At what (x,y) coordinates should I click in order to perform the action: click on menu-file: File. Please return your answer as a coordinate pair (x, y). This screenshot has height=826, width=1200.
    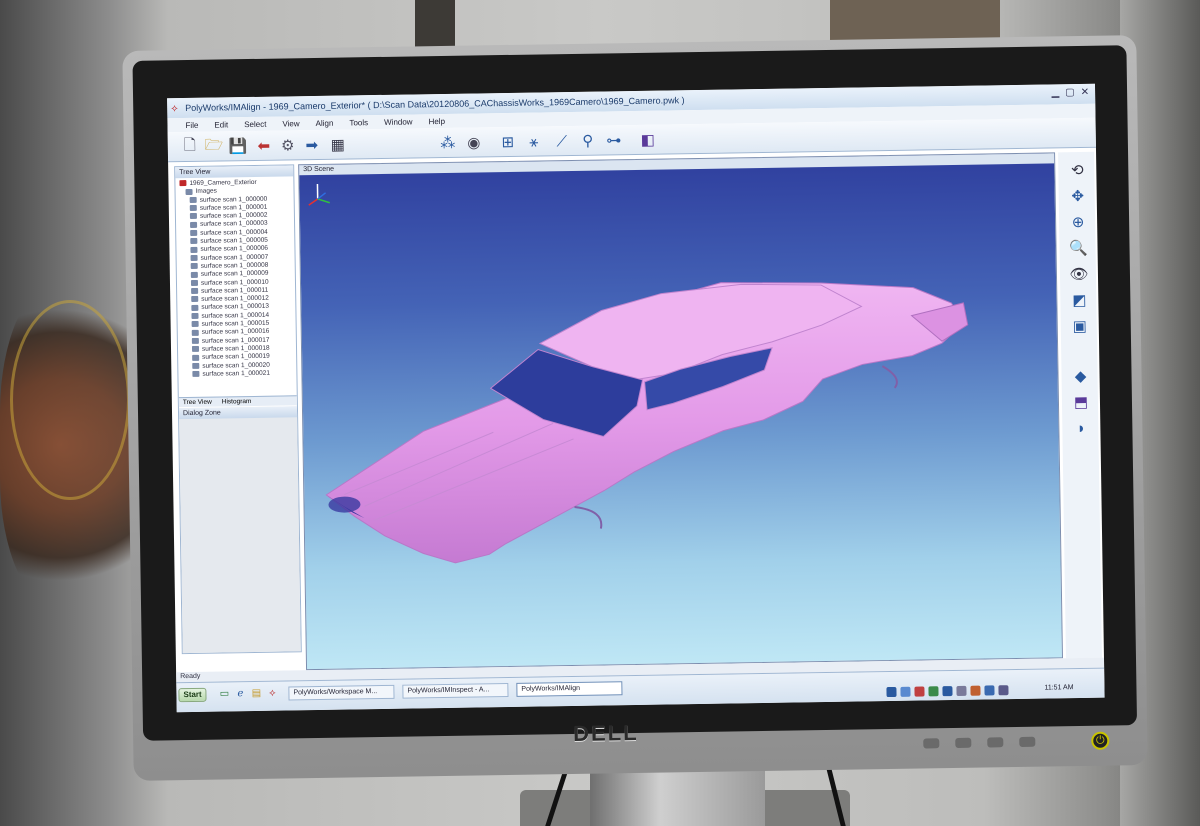
    Looking at the image, I should click on (191, 124).